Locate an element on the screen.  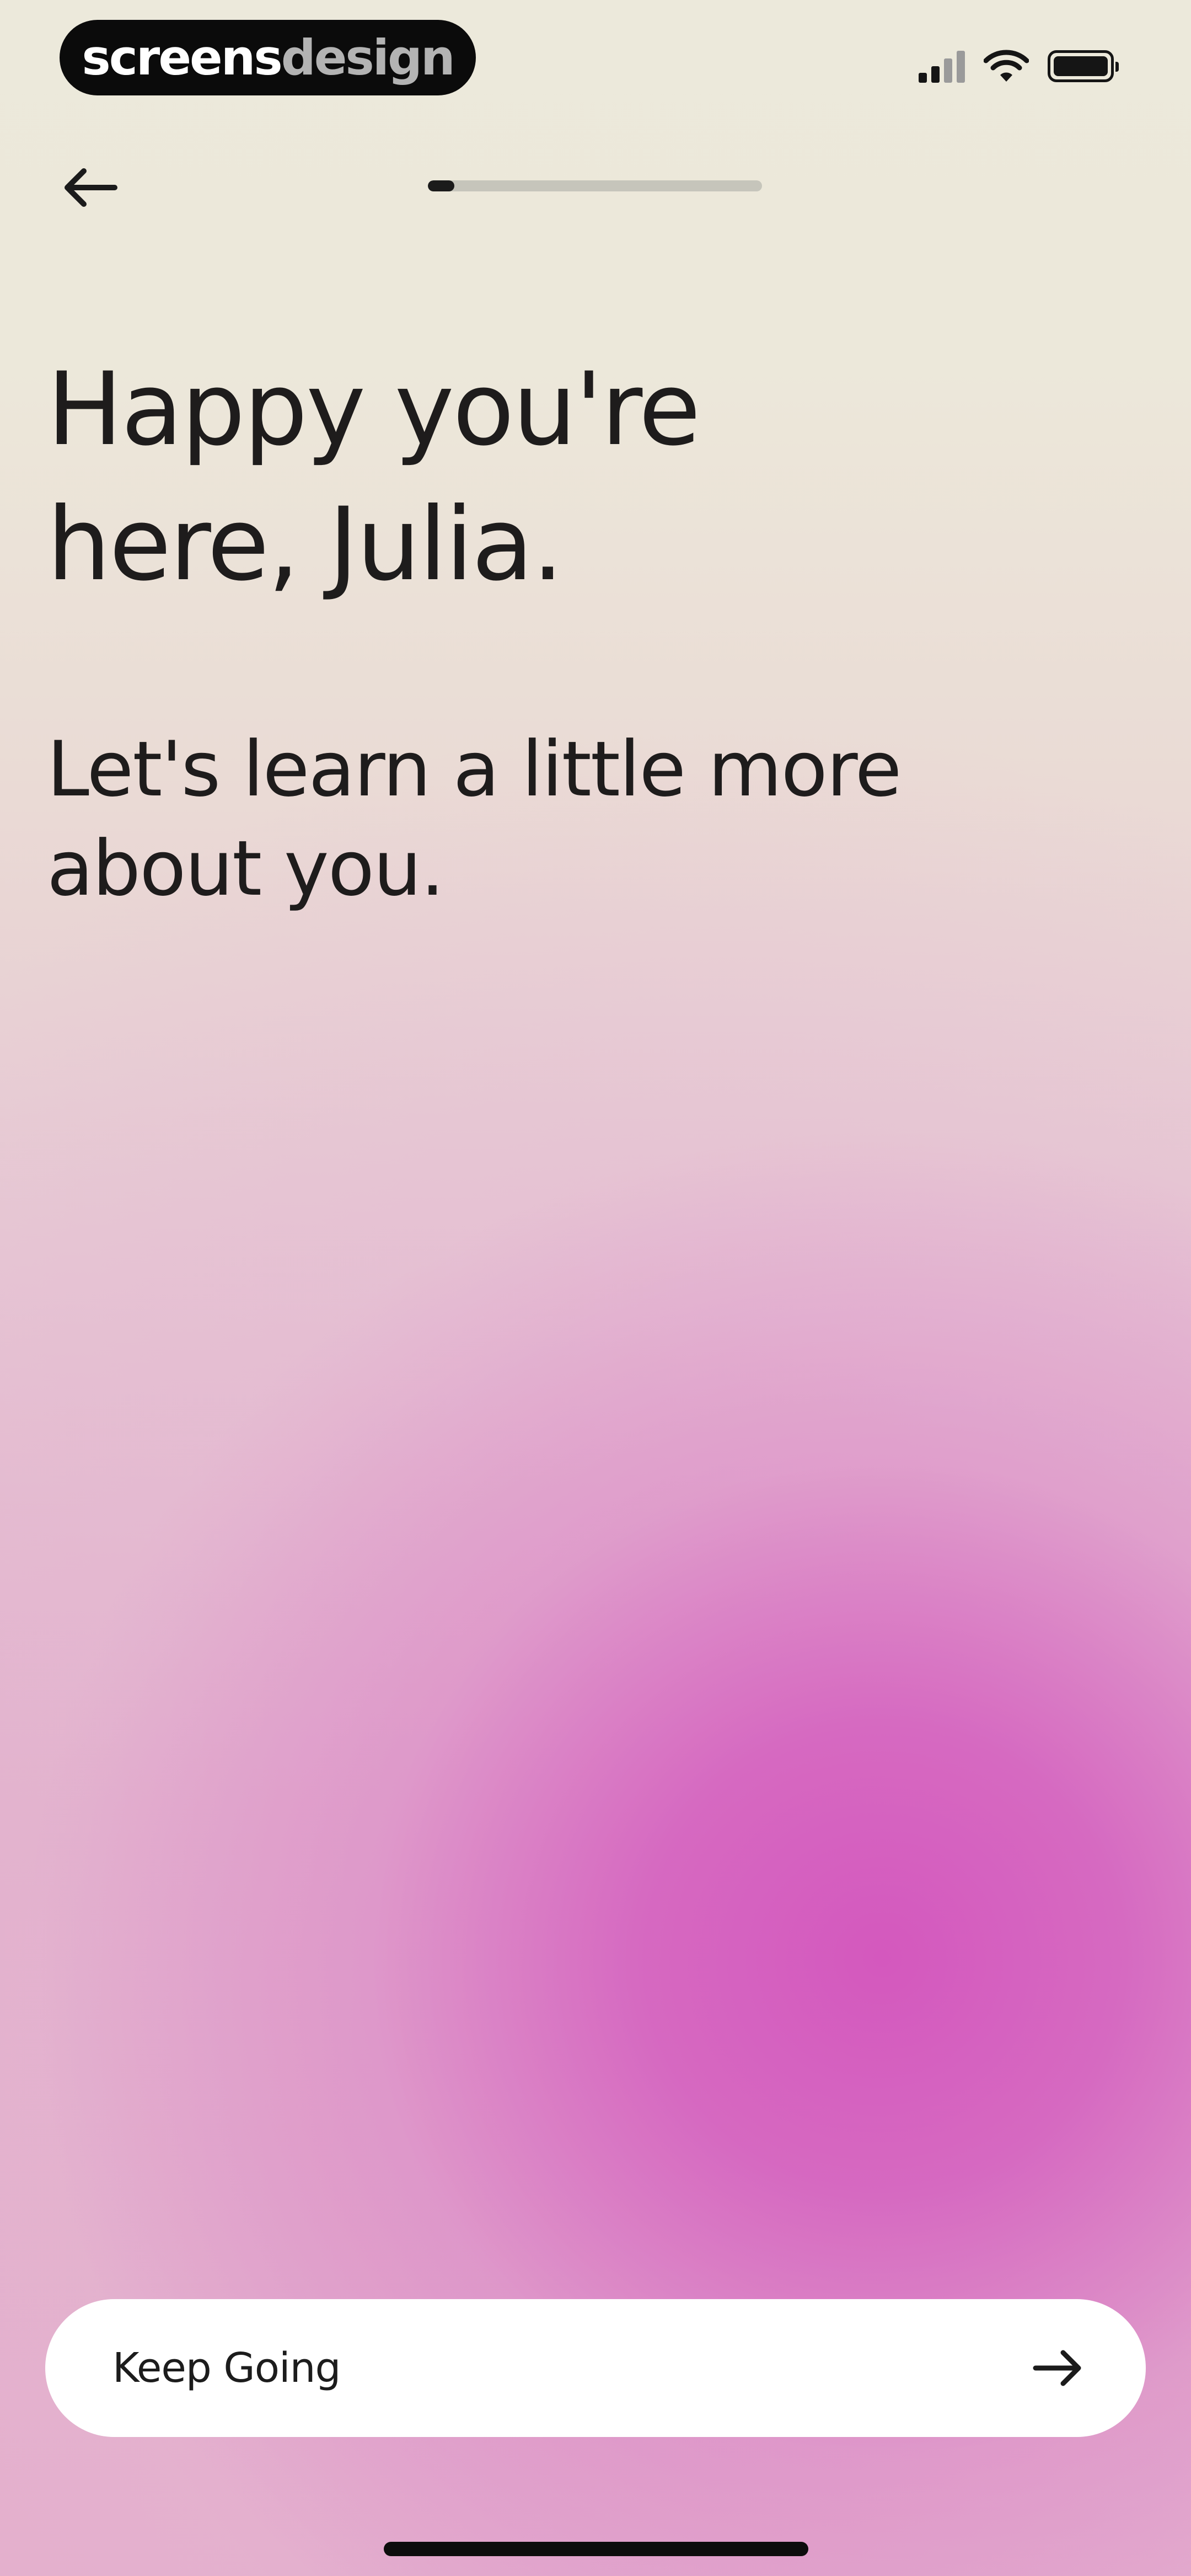
brand-logo-primary: screens is located at coordinates (182, 57).